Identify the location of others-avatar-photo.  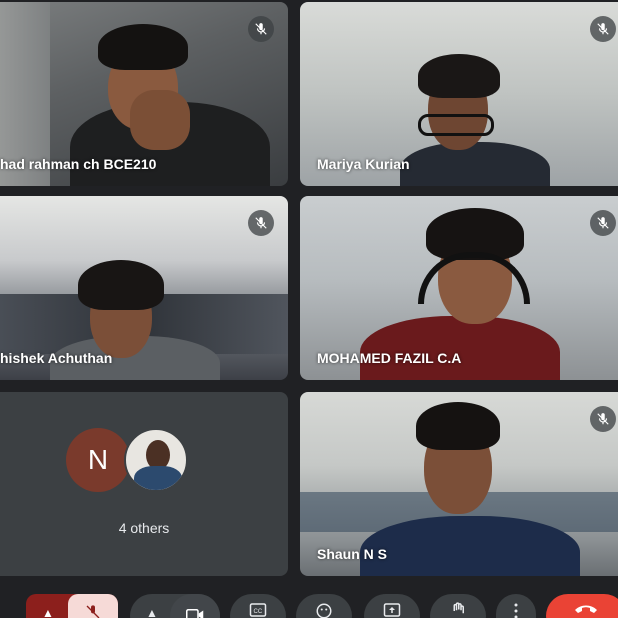
(156, 460).